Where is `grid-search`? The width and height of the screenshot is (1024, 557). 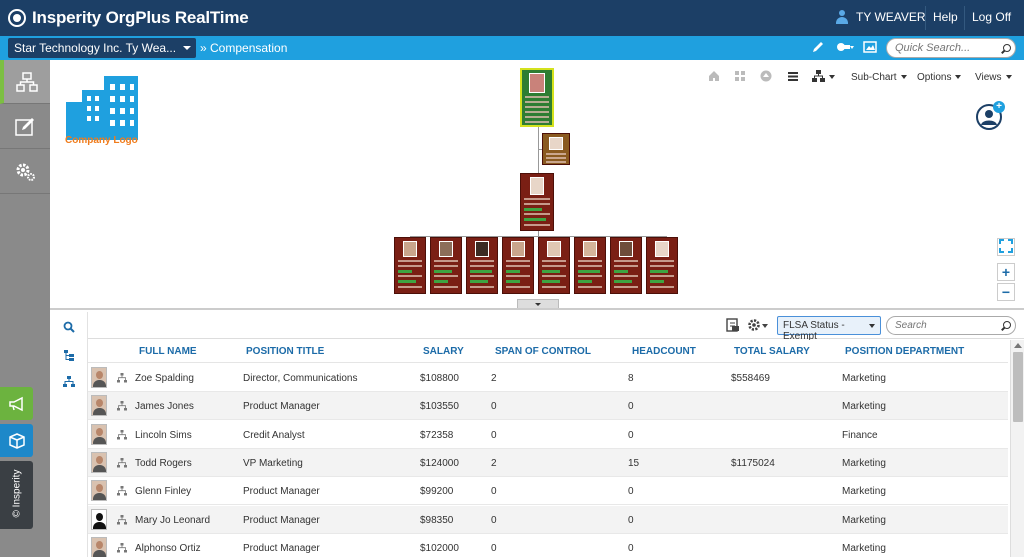
grid-search is located at coordinates (951, 325).